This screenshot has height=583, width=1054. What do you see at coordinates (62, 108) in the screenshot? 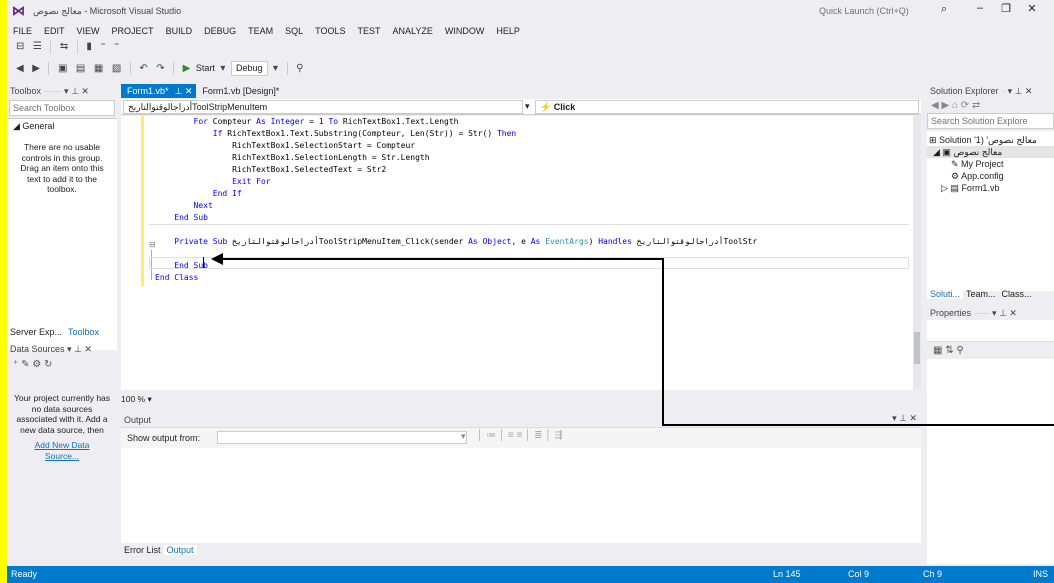
I see `toolbox-search-input: Search Toolbox` at bounding box center [62, 108].